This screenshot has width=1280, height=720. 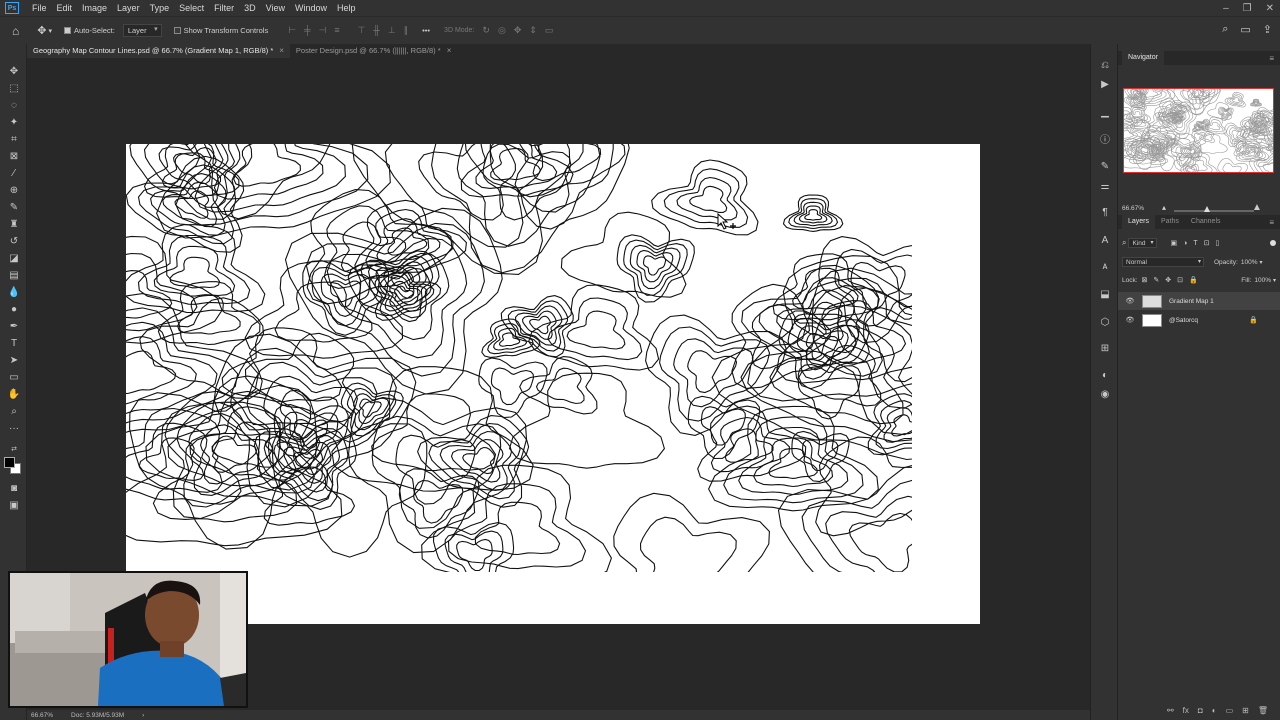 What do you see at coordinates (1263, 712) in the screenshot?
I see `trash-icon: 🗑` at bounding box center [1263, 712].